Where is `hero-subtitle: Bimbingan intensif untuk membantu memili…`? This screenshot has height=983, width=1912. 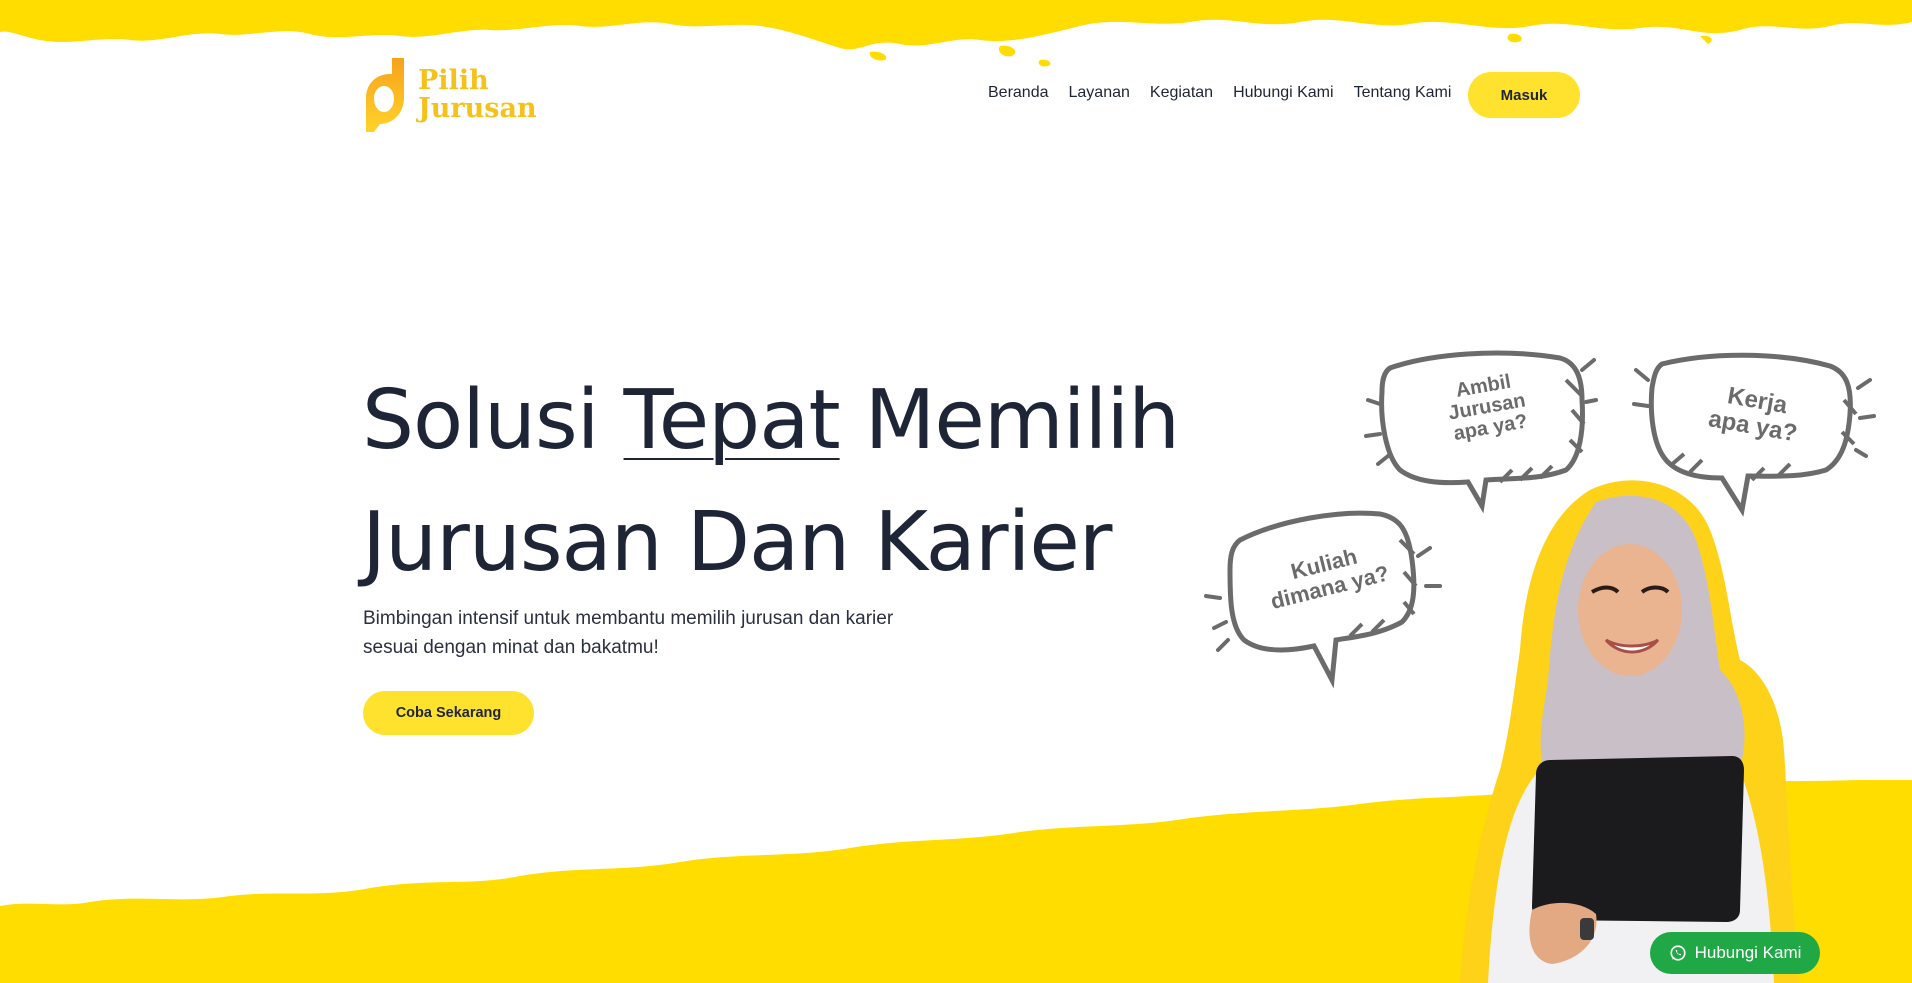 hero-subtitle: Bimbingan intensif untuk membantu memili… is located at coordinates (643, 633).